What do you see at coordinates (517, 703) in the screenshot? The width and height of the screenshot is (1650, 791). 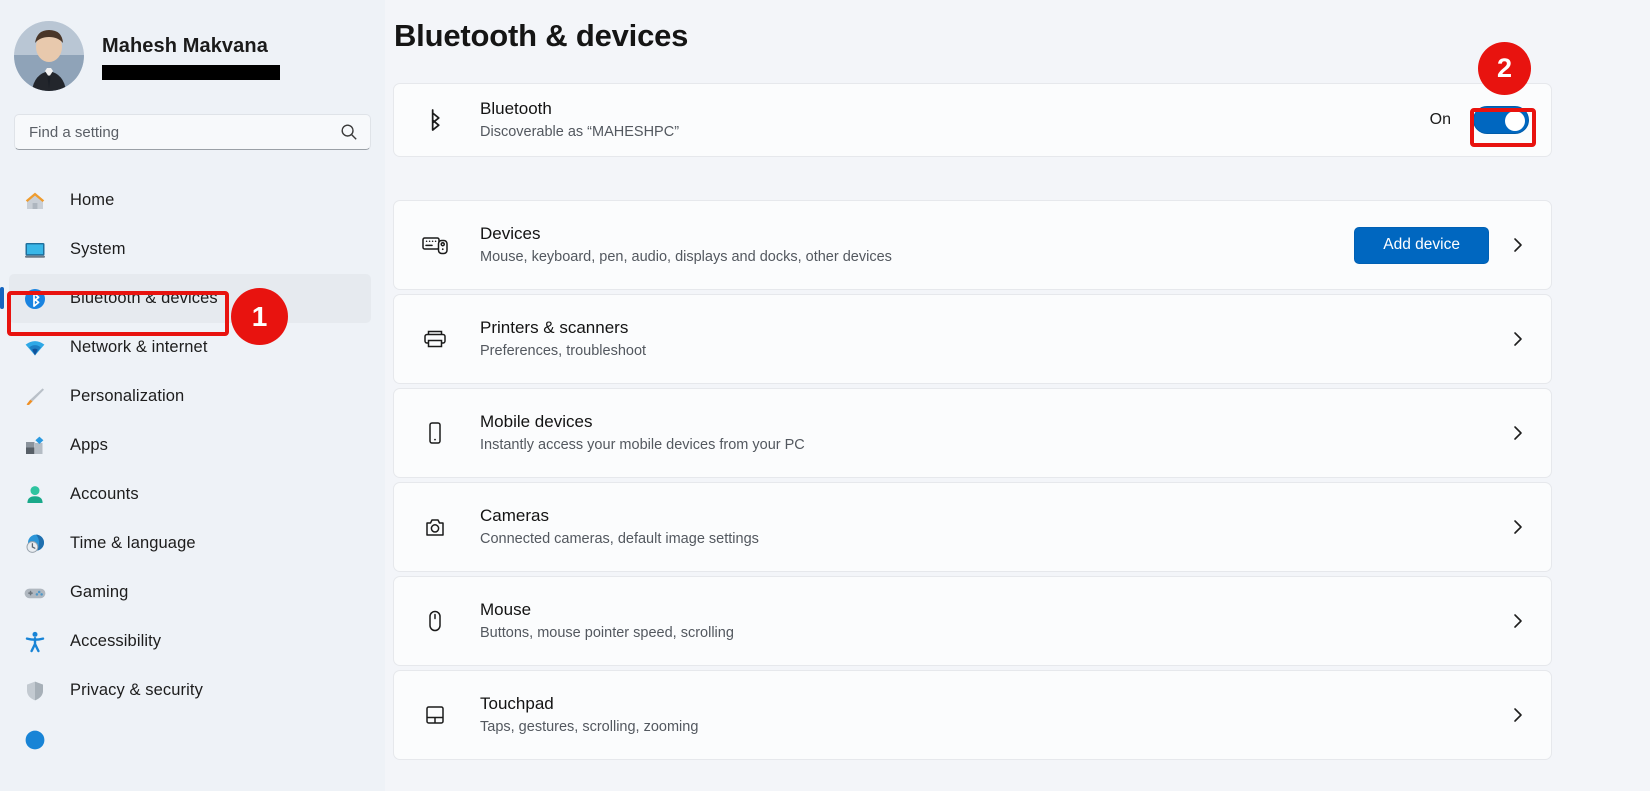 I see `row-title: Touchpad` at bounding box center [517, 703].